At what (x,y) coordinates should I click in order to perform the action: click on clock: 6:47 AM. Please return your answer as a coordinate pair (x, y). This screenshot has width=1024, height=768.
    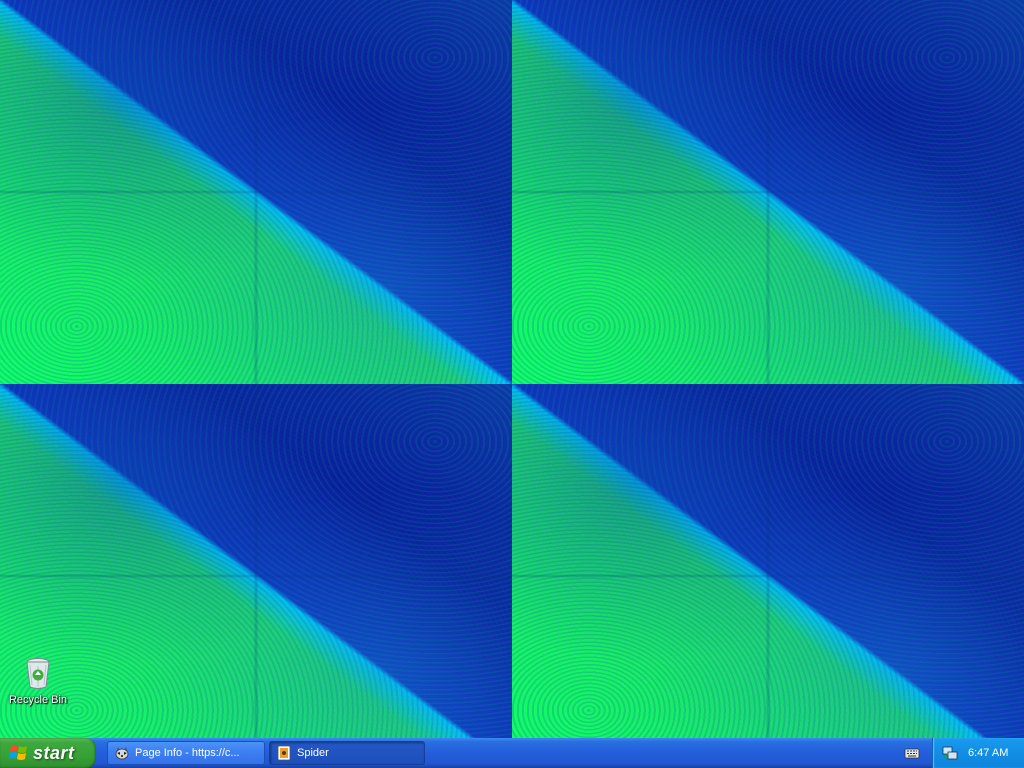
    Looking at the image, I should click on (988, 753).